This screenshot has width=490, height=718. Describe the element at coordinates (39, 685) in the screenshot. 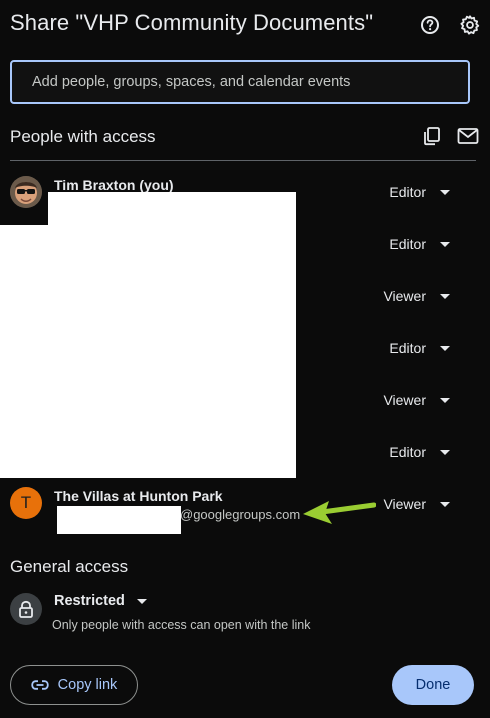

I see `link-icon` at that location.